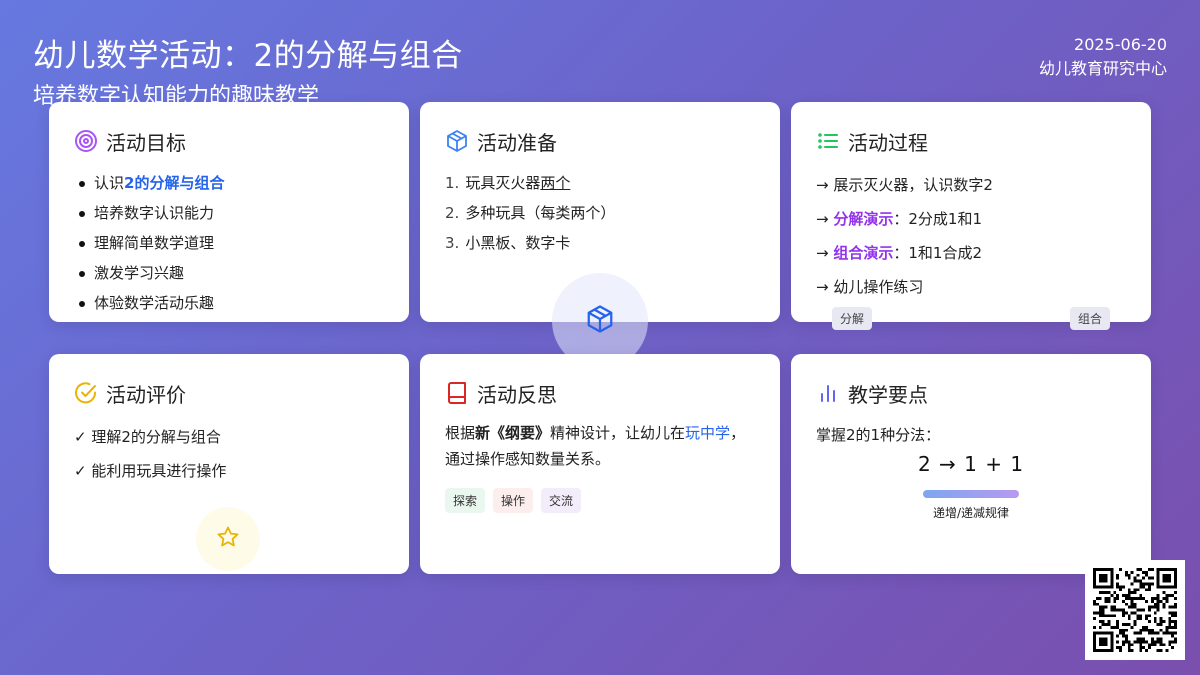 Image resolution: width=1200 pixels, height=675 pixels. I want to click on card-title: 教学要点, so click(888, 394).